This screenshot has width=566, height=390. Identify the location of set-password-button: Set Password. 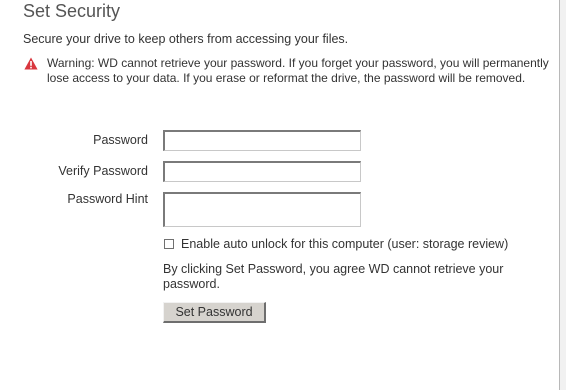
(214, 312).